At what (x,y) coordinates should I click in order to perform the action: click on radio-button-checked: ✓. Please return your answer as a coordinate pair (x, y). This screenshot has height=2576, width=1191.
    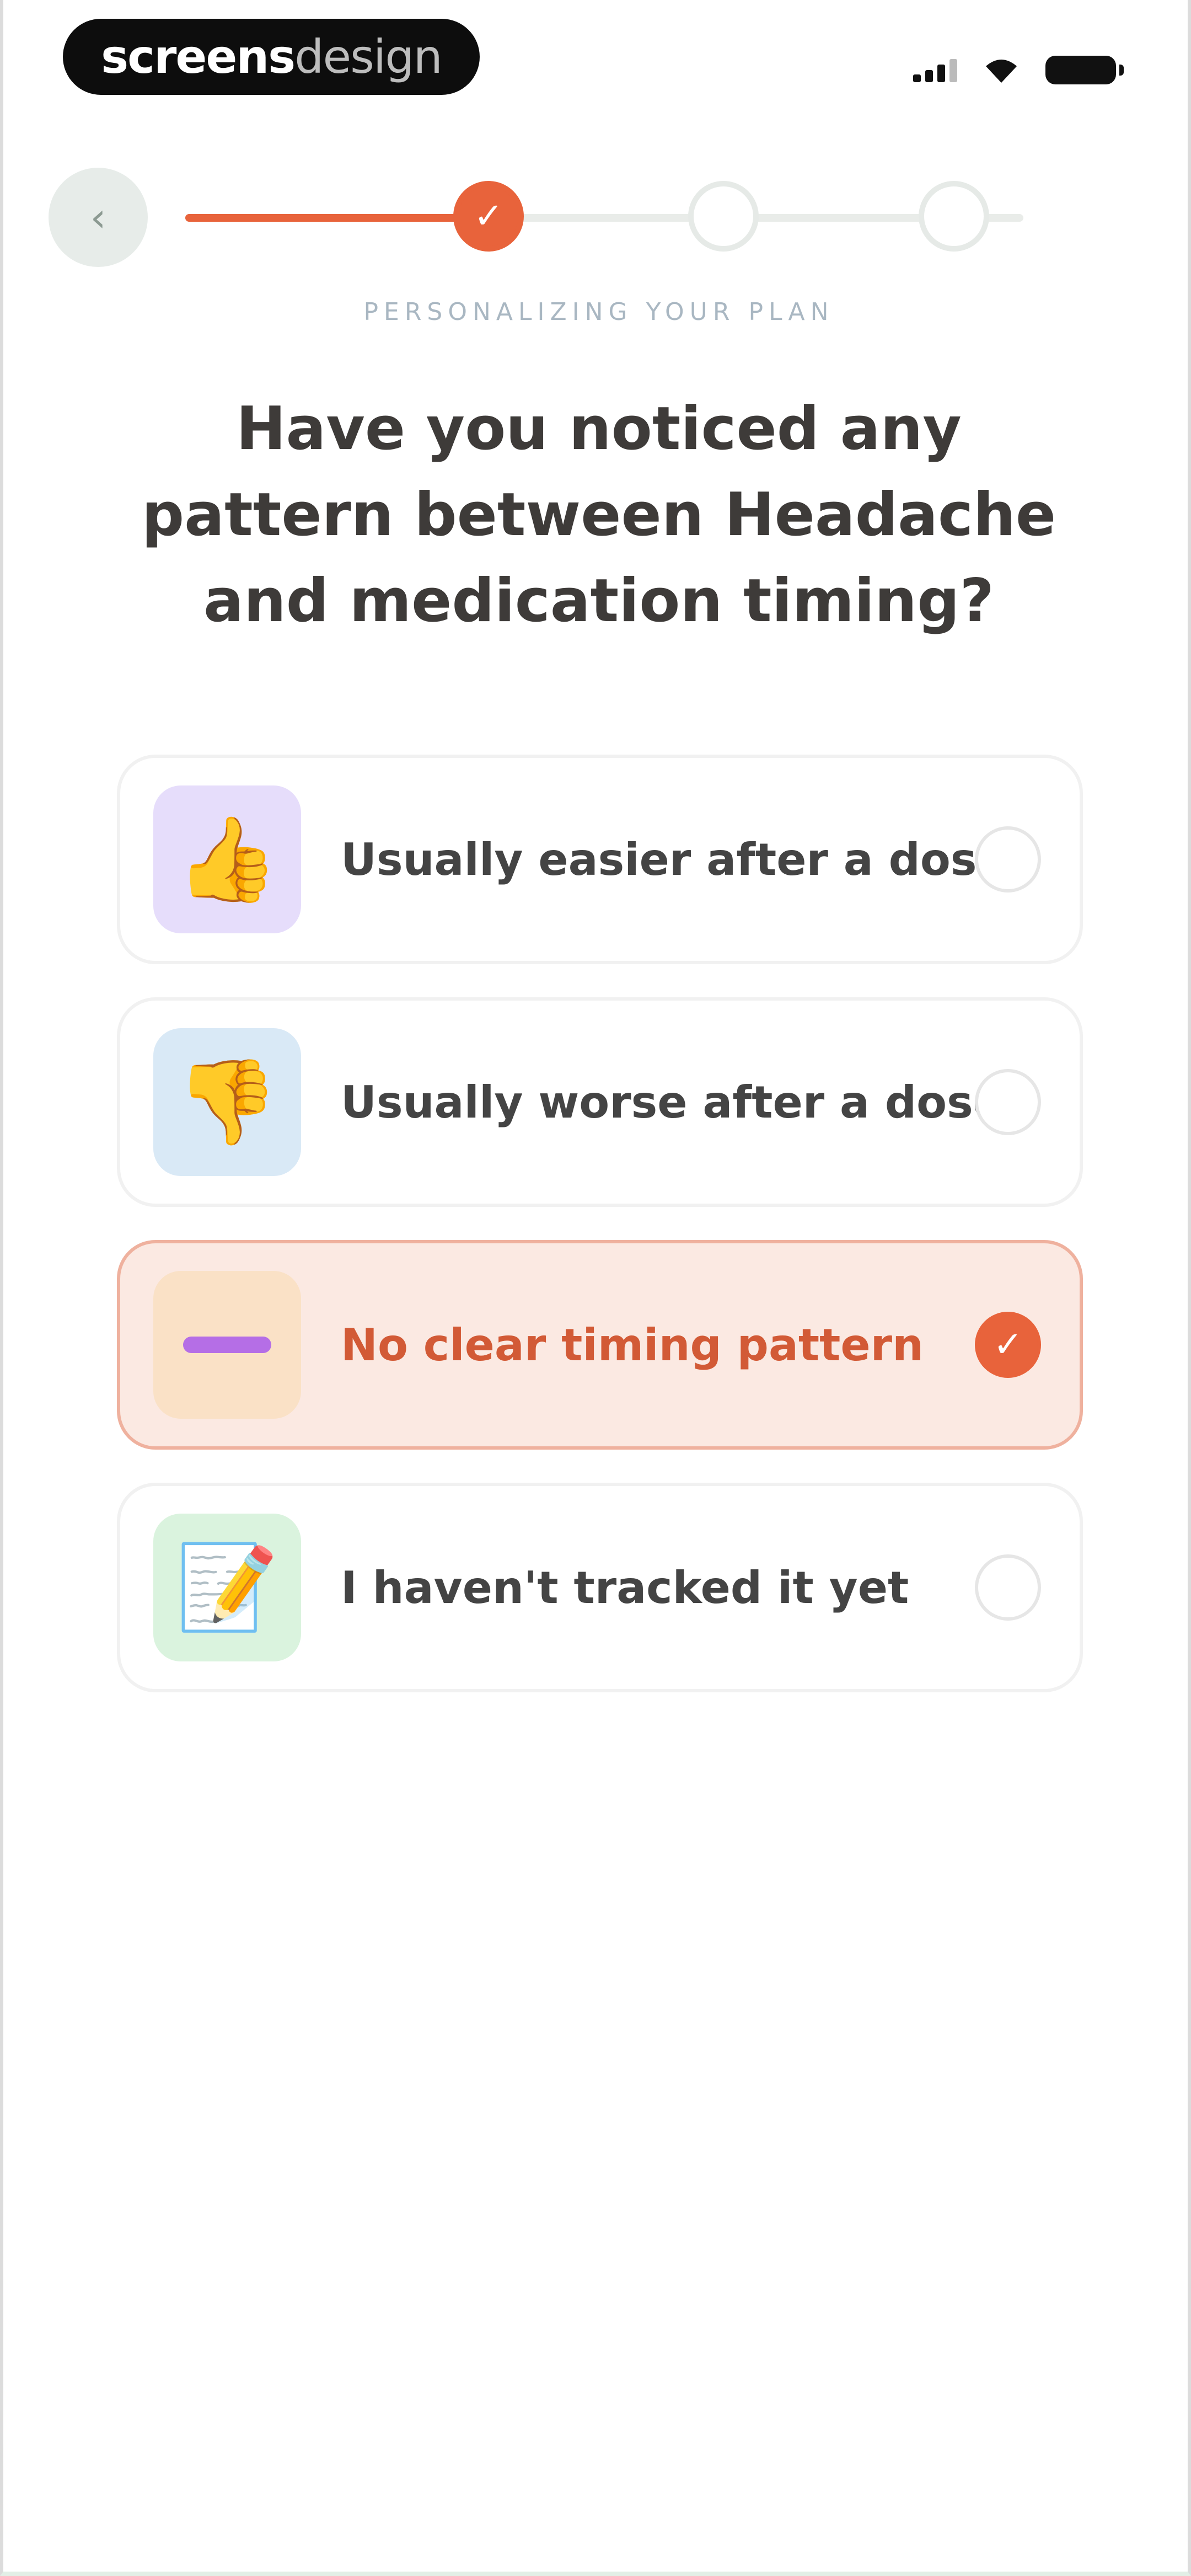
    Looking at the image, I should click on (1008, 1345).